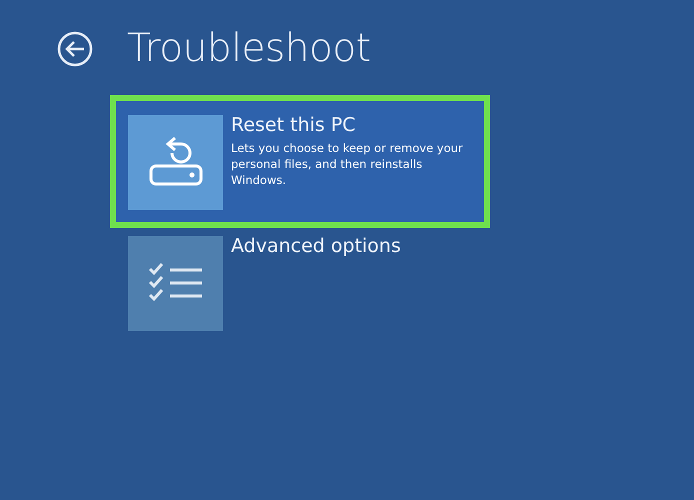 The height and width of the screenshot is (500, 694). Describe the element at coordinates (176, 283) in the screenshot. I see `checklist-icon` at that location.